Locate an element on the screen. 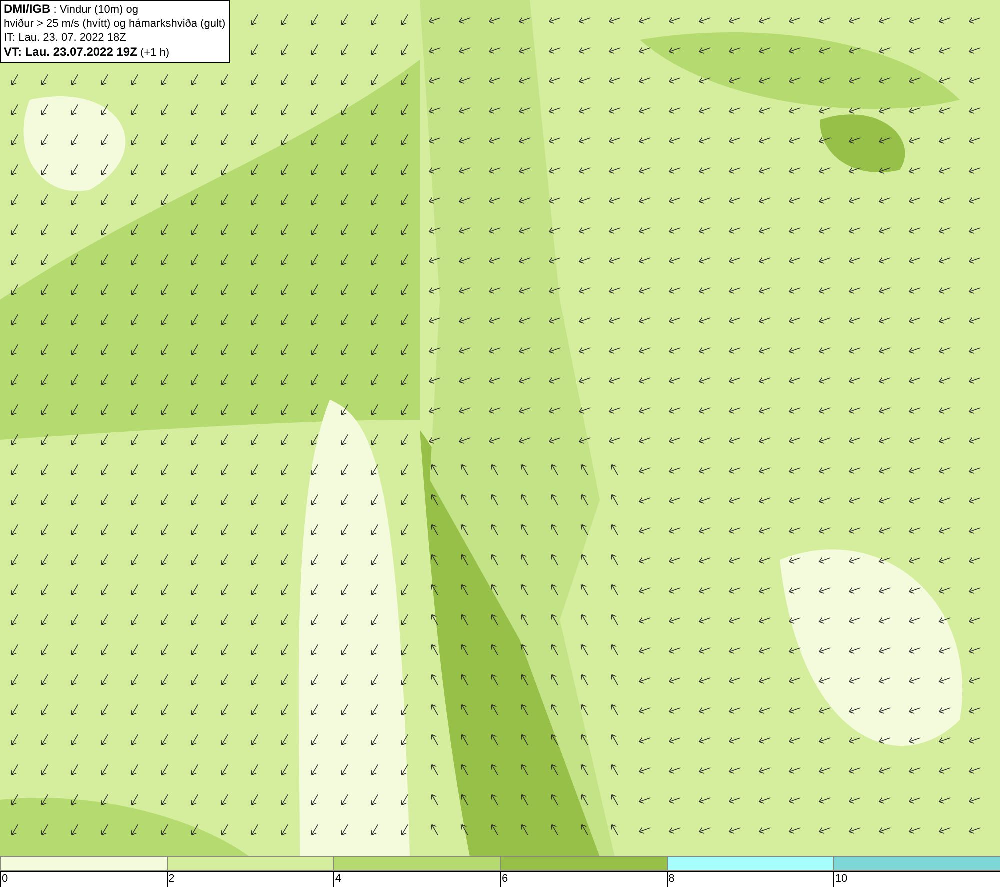  title-line: hviður > 25 m/s (hvítt) og hámarkshviða (gult) is located at coordinates (115, 24).